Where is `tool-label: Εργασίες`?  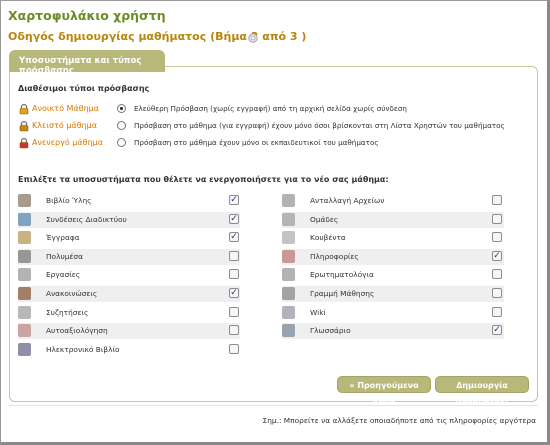 tool-label: Εργασίες is located at coordinates (63, 275).